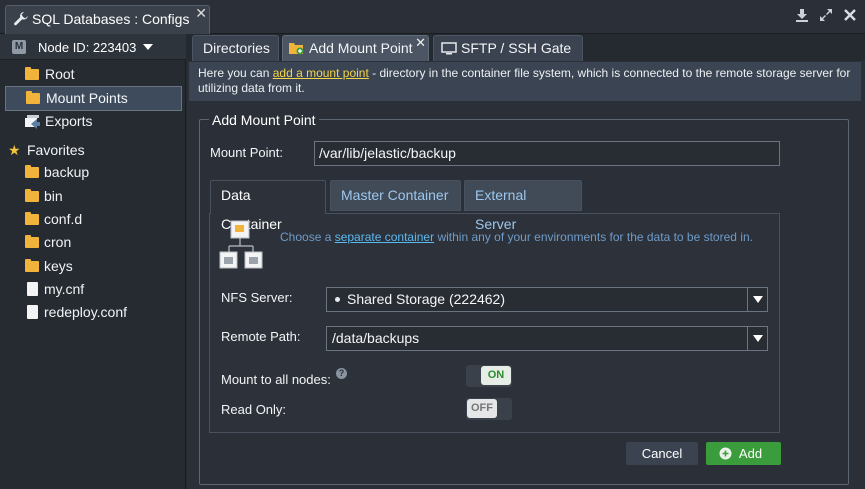 This screenshot has width=865, height=489. I want to click on mount-point-input: /var/lib/jelastic/backup, so click(547, 153).